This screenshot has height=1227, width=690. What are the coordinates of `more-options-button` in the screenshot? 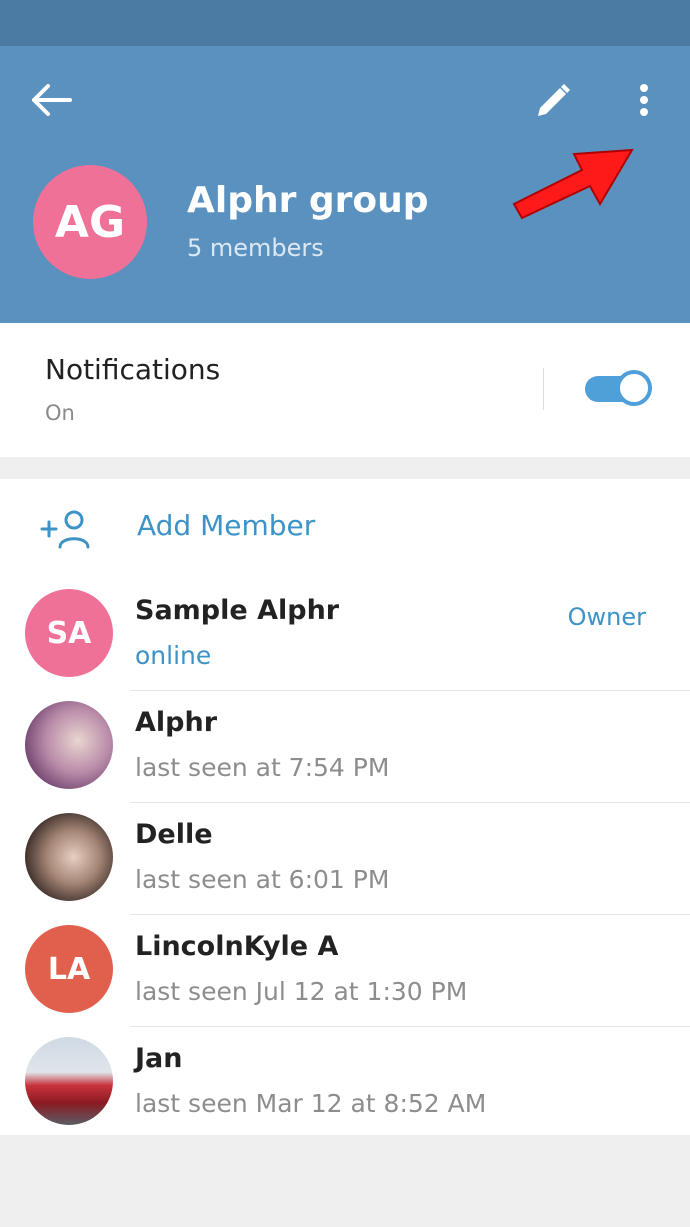 It's located at (644, 102).